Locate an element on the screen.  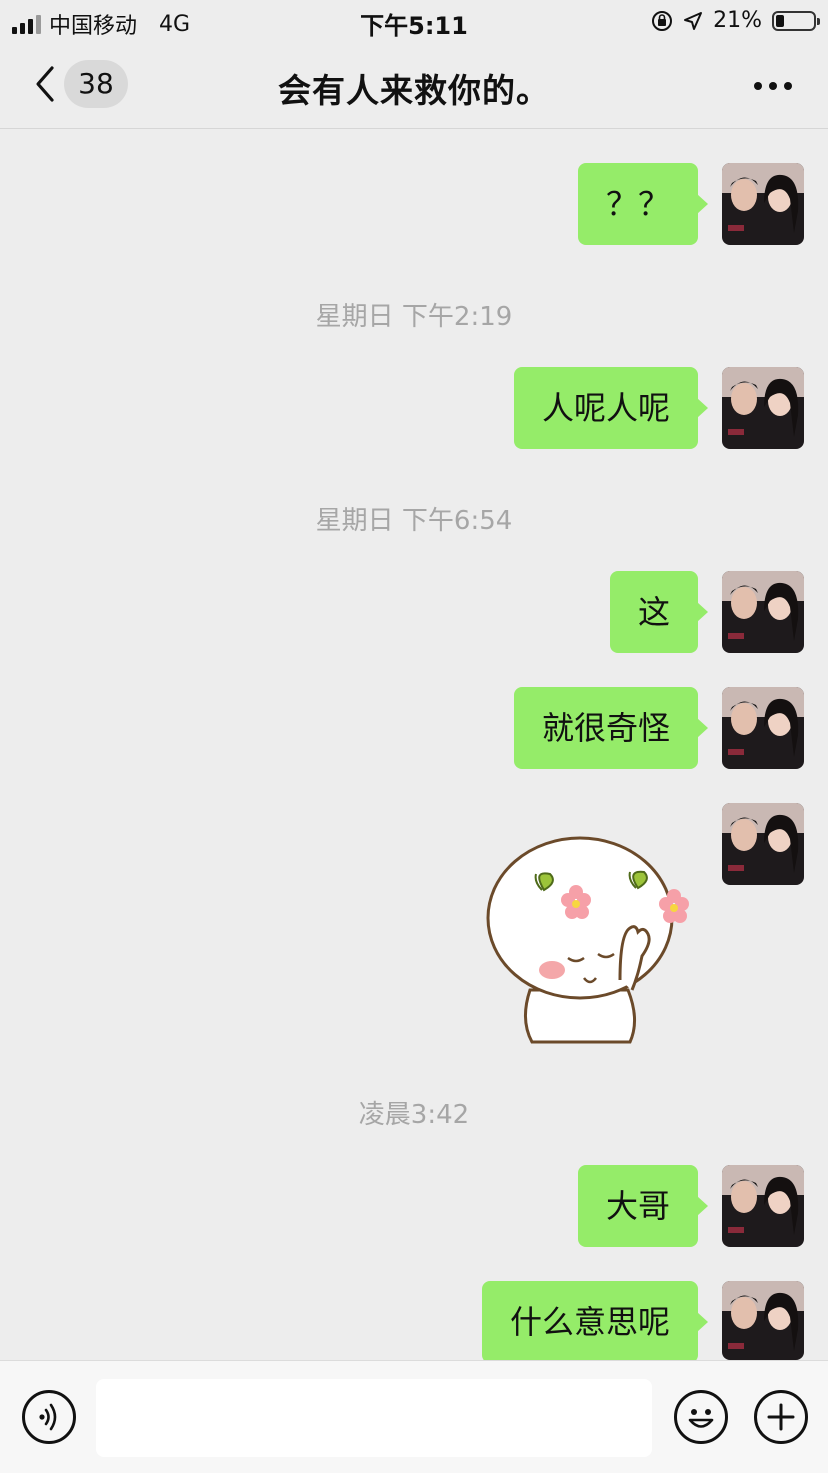
message-bubble: ？？ is located at coordinates (643, 204).